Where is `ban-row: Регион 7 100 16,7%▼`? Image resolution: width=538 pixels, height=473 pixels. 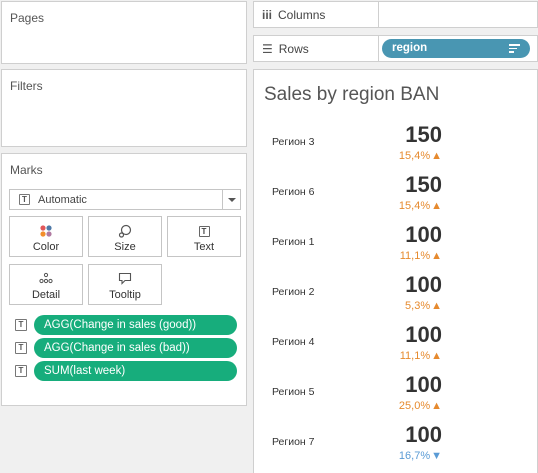 ban-row: Регион 7 100 16,7%▼ is located at coordinates (395, 447).